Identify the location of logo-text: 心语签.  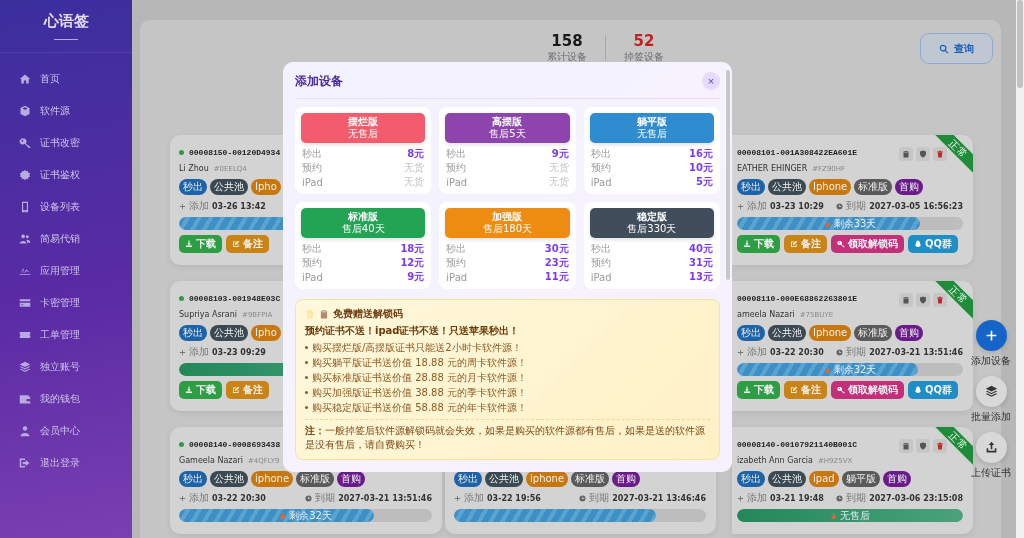
(66, 21).